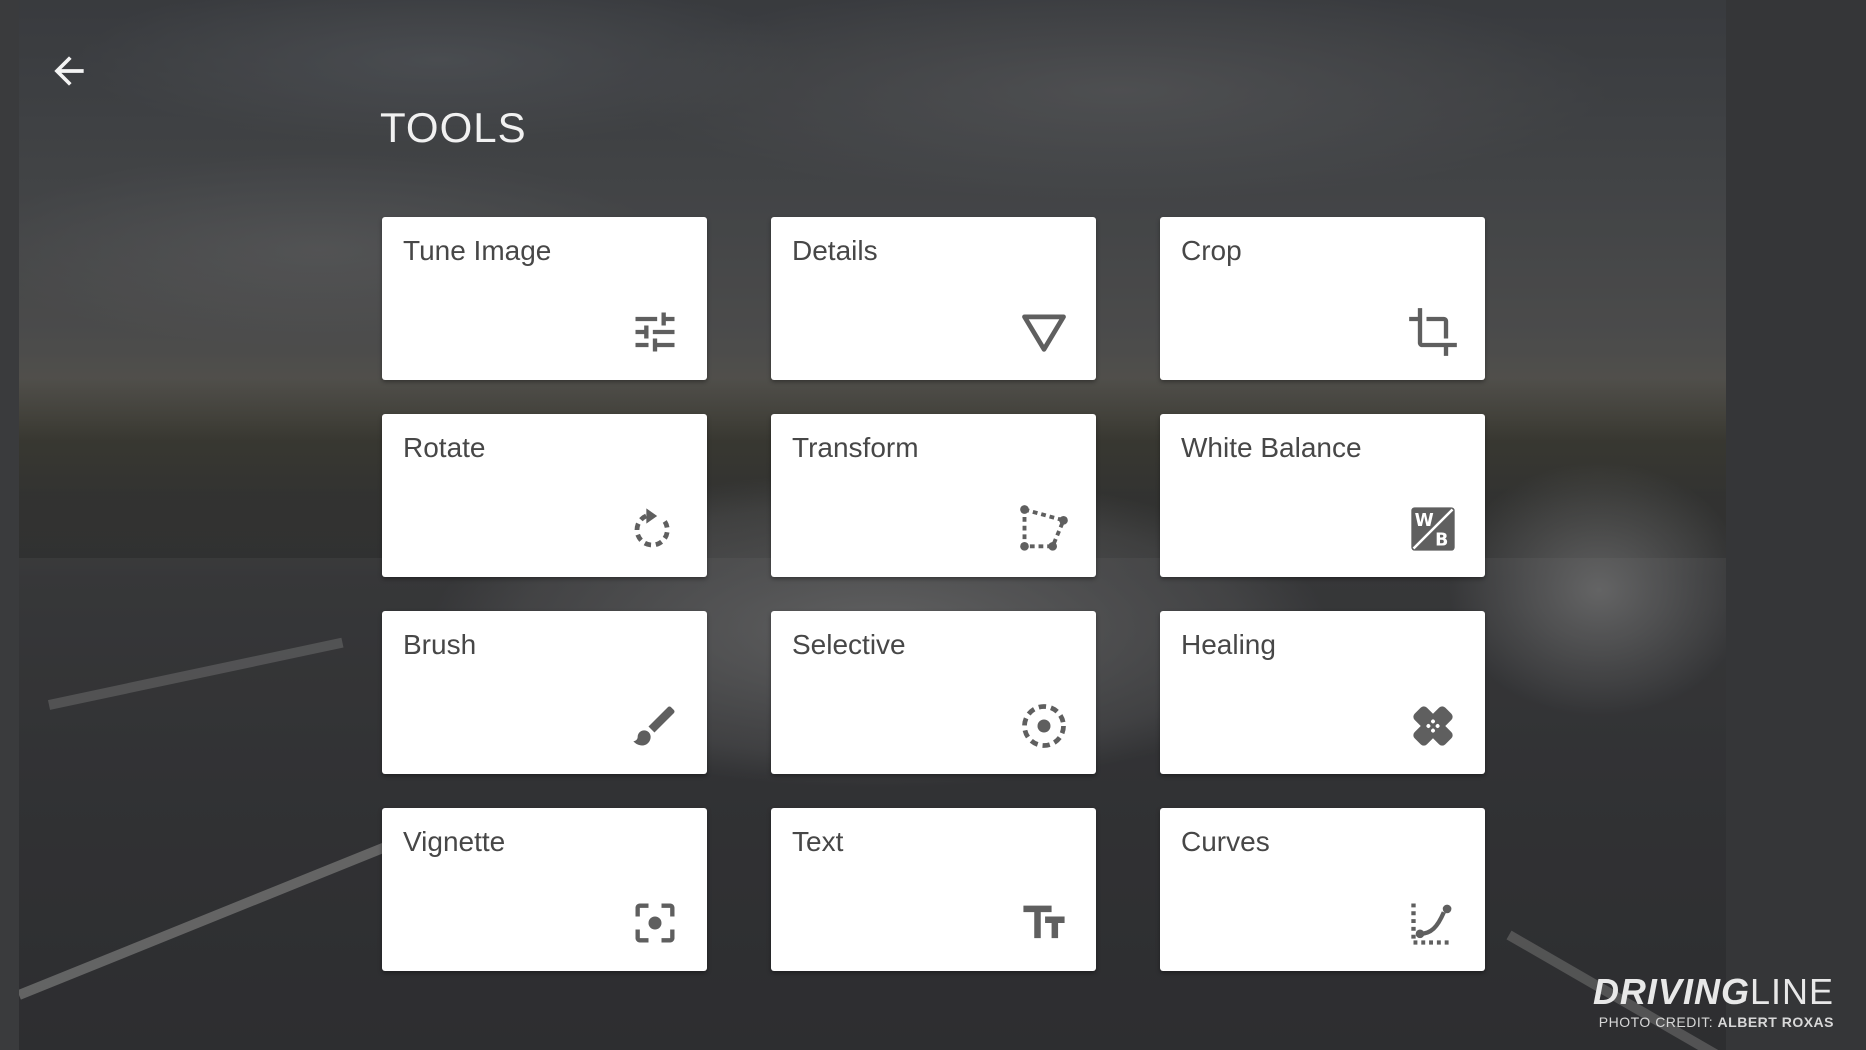 Image resolution: width=1866 pixels, height=1050 pixels. Describe the element at coordinates (1796, 525) in the screenshot. I see `side-gutter` at that location.